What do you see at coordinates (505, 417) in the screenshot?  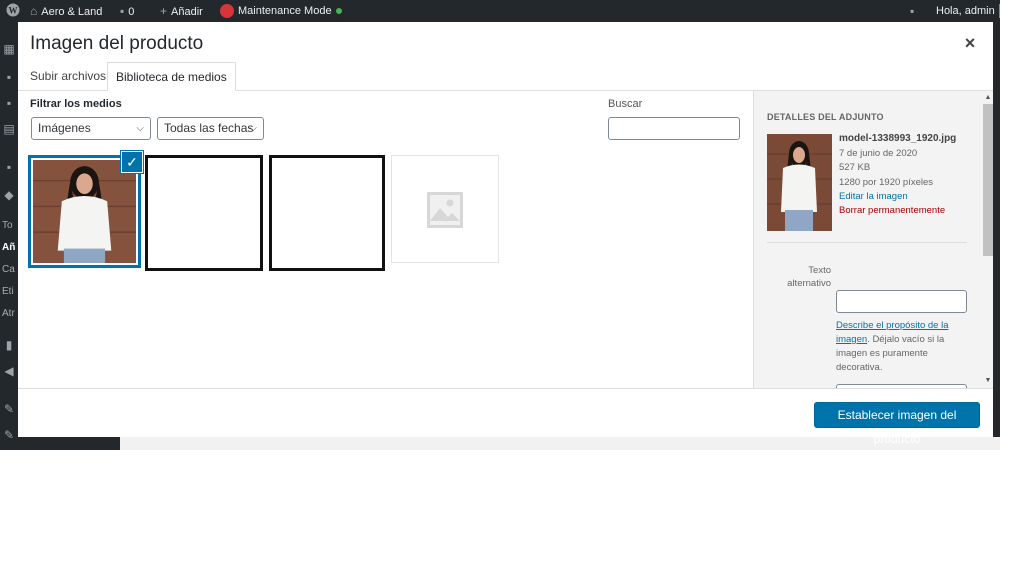 I see `modal-footer: Establecer imagen del producto` at bounding box center [505, 417].